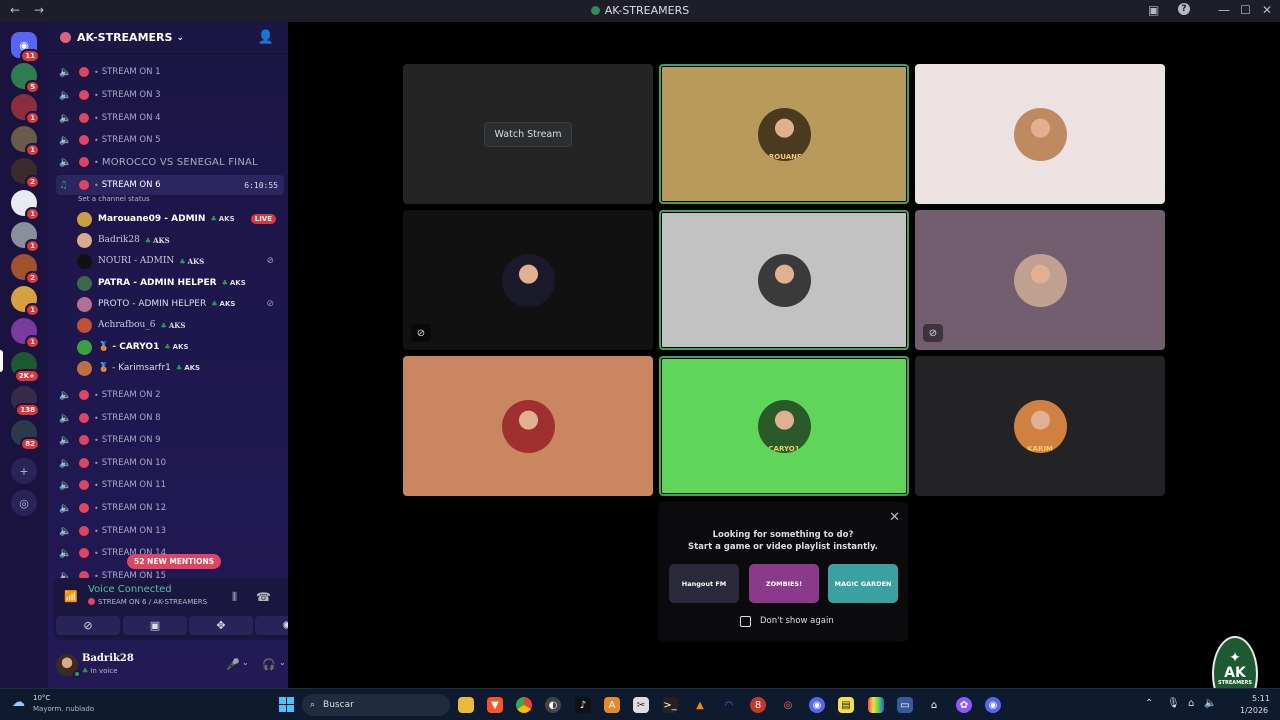  What do you see at coordinates (170, 185) in the screenshot?
I see `active-voice-channel: ♫ • STREAM ON 6 6:10:55` at bounding box center [170, 185].